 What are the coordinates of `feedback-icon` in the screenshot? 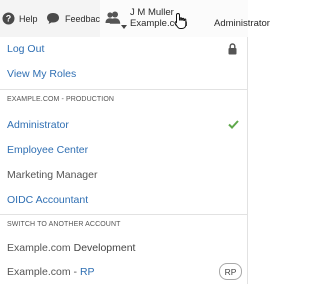 It's located at (53, 18).